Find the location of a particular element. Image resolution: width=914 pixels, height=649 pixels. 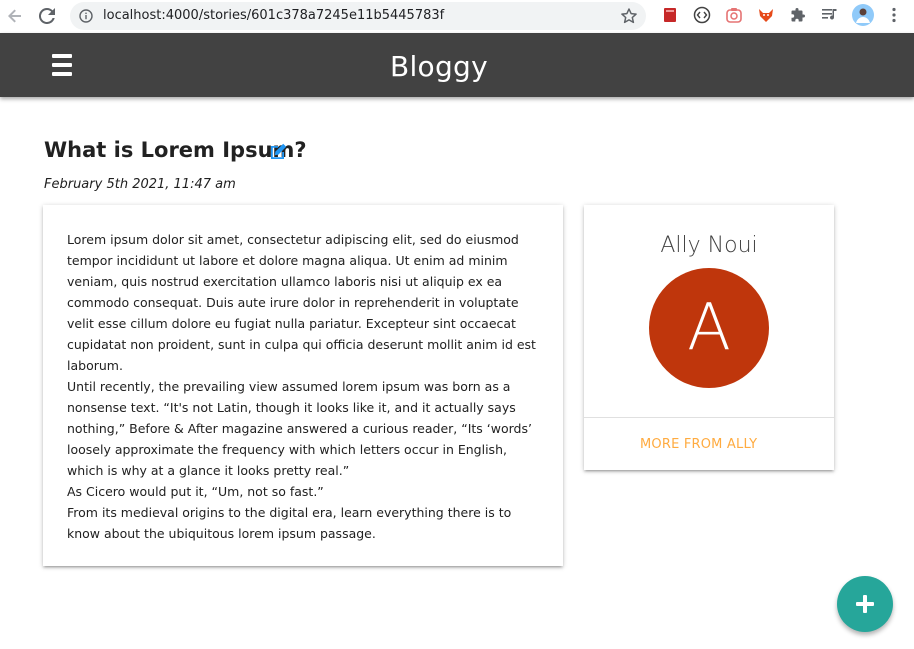

back-arrow-icon is located at coordinates (15, 16).